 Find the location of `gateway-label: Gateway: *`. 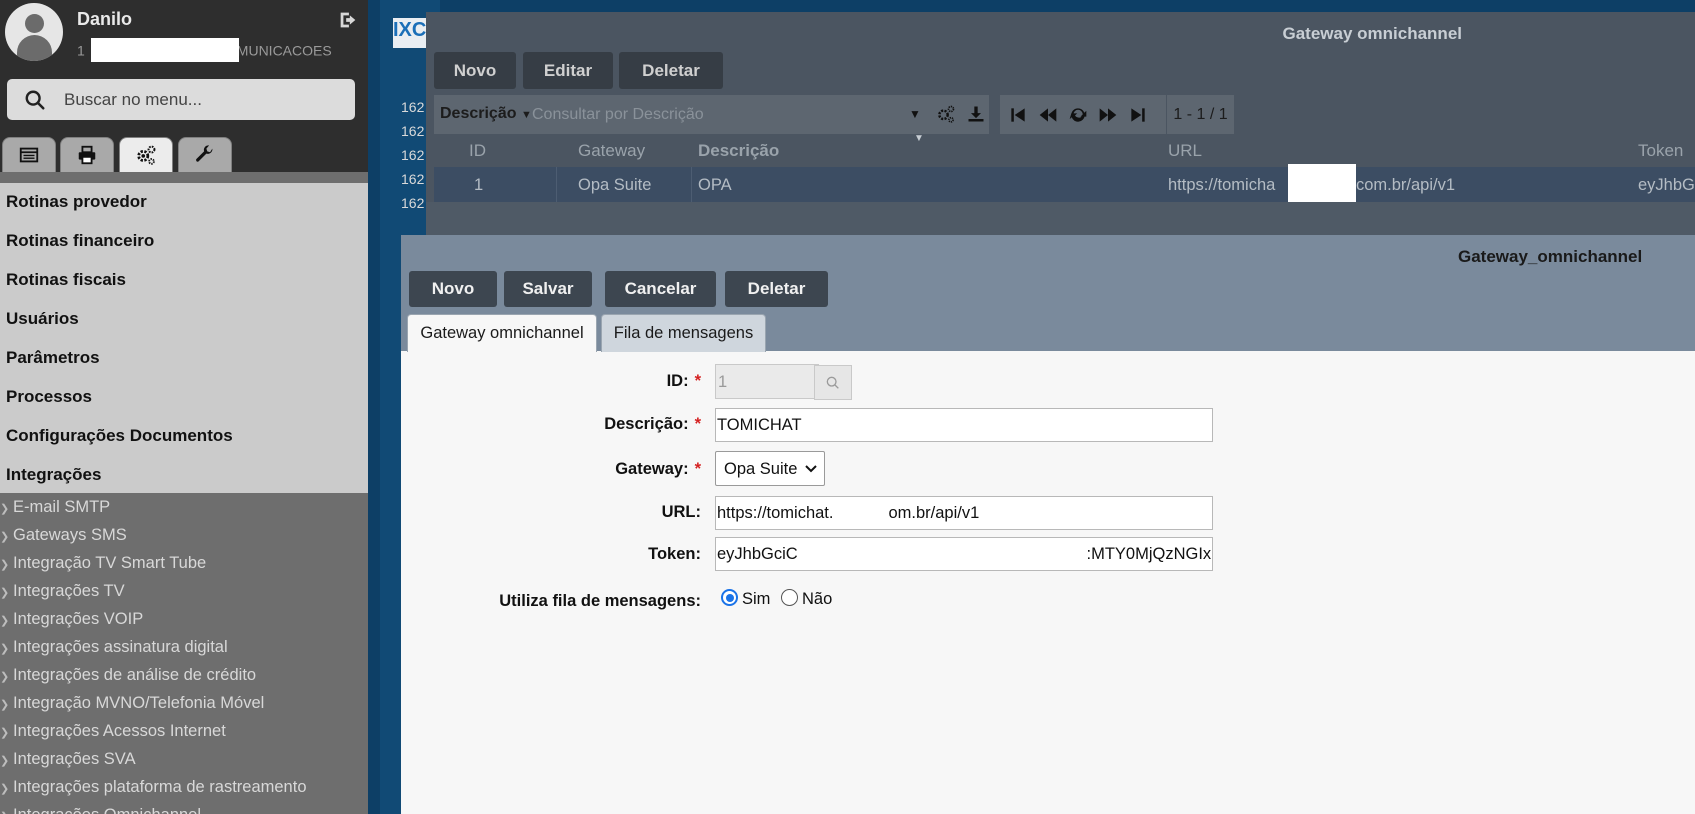

gateway-label: Gateway: * is located at coordinates (658, 469).